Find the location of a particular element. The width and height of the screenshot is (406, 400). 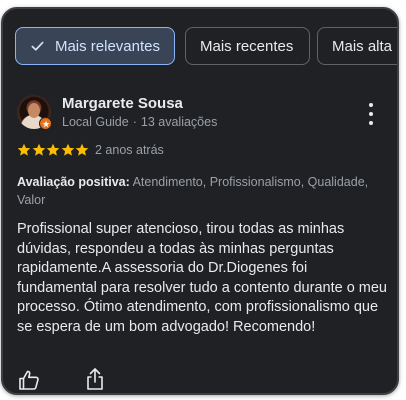

local-guide-badge-icon is located at coordinates (45, 123).